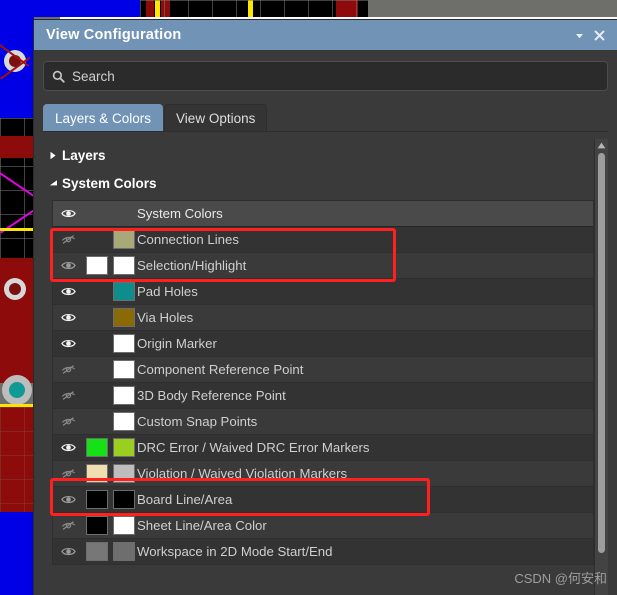  I want to click on table-row: Via Holes, so click(323, 318).